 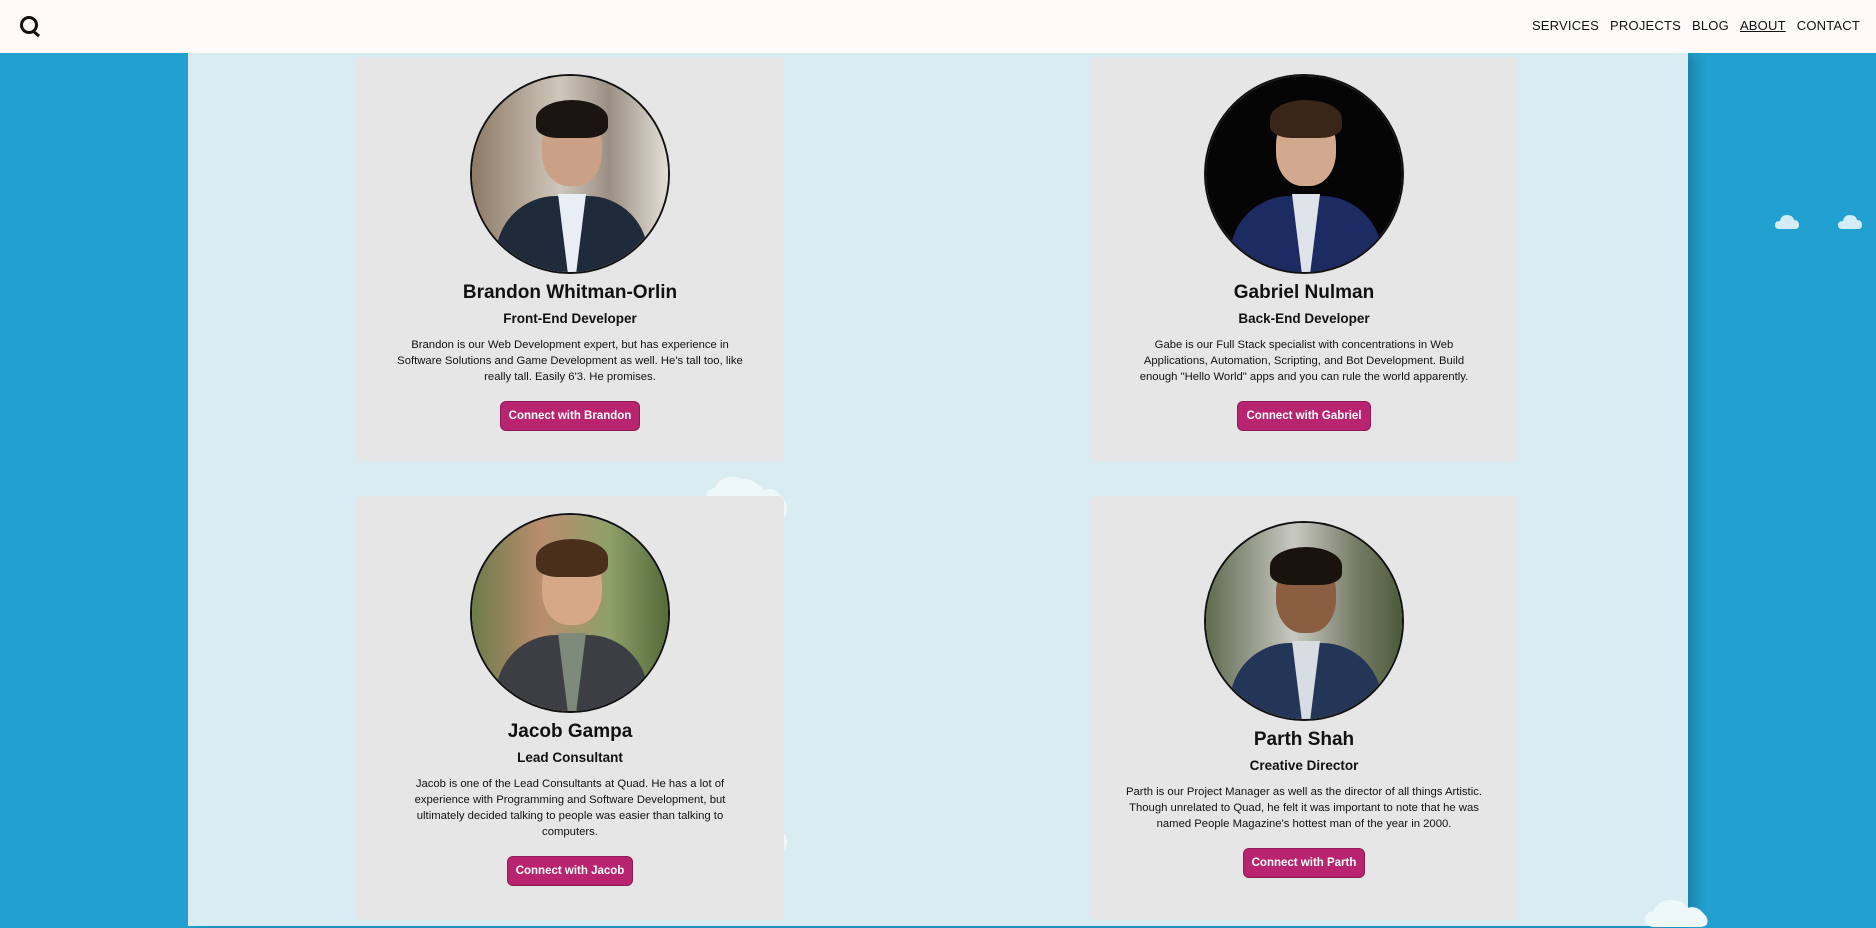 What do you see at coordinates (1304, 765) in the screenshot?
I see `member-role: Creative Director` at bounding box center [1304, 765].